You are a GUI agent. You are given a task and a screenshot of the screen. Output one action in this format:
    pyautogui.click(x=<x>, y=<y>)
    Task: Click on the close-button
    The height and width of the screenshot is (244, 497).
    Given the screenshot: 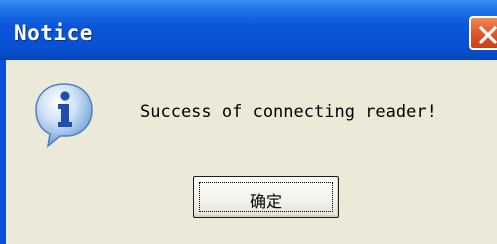 What is the action you would take?
    pyautogui.click(x=483, y=33)
    